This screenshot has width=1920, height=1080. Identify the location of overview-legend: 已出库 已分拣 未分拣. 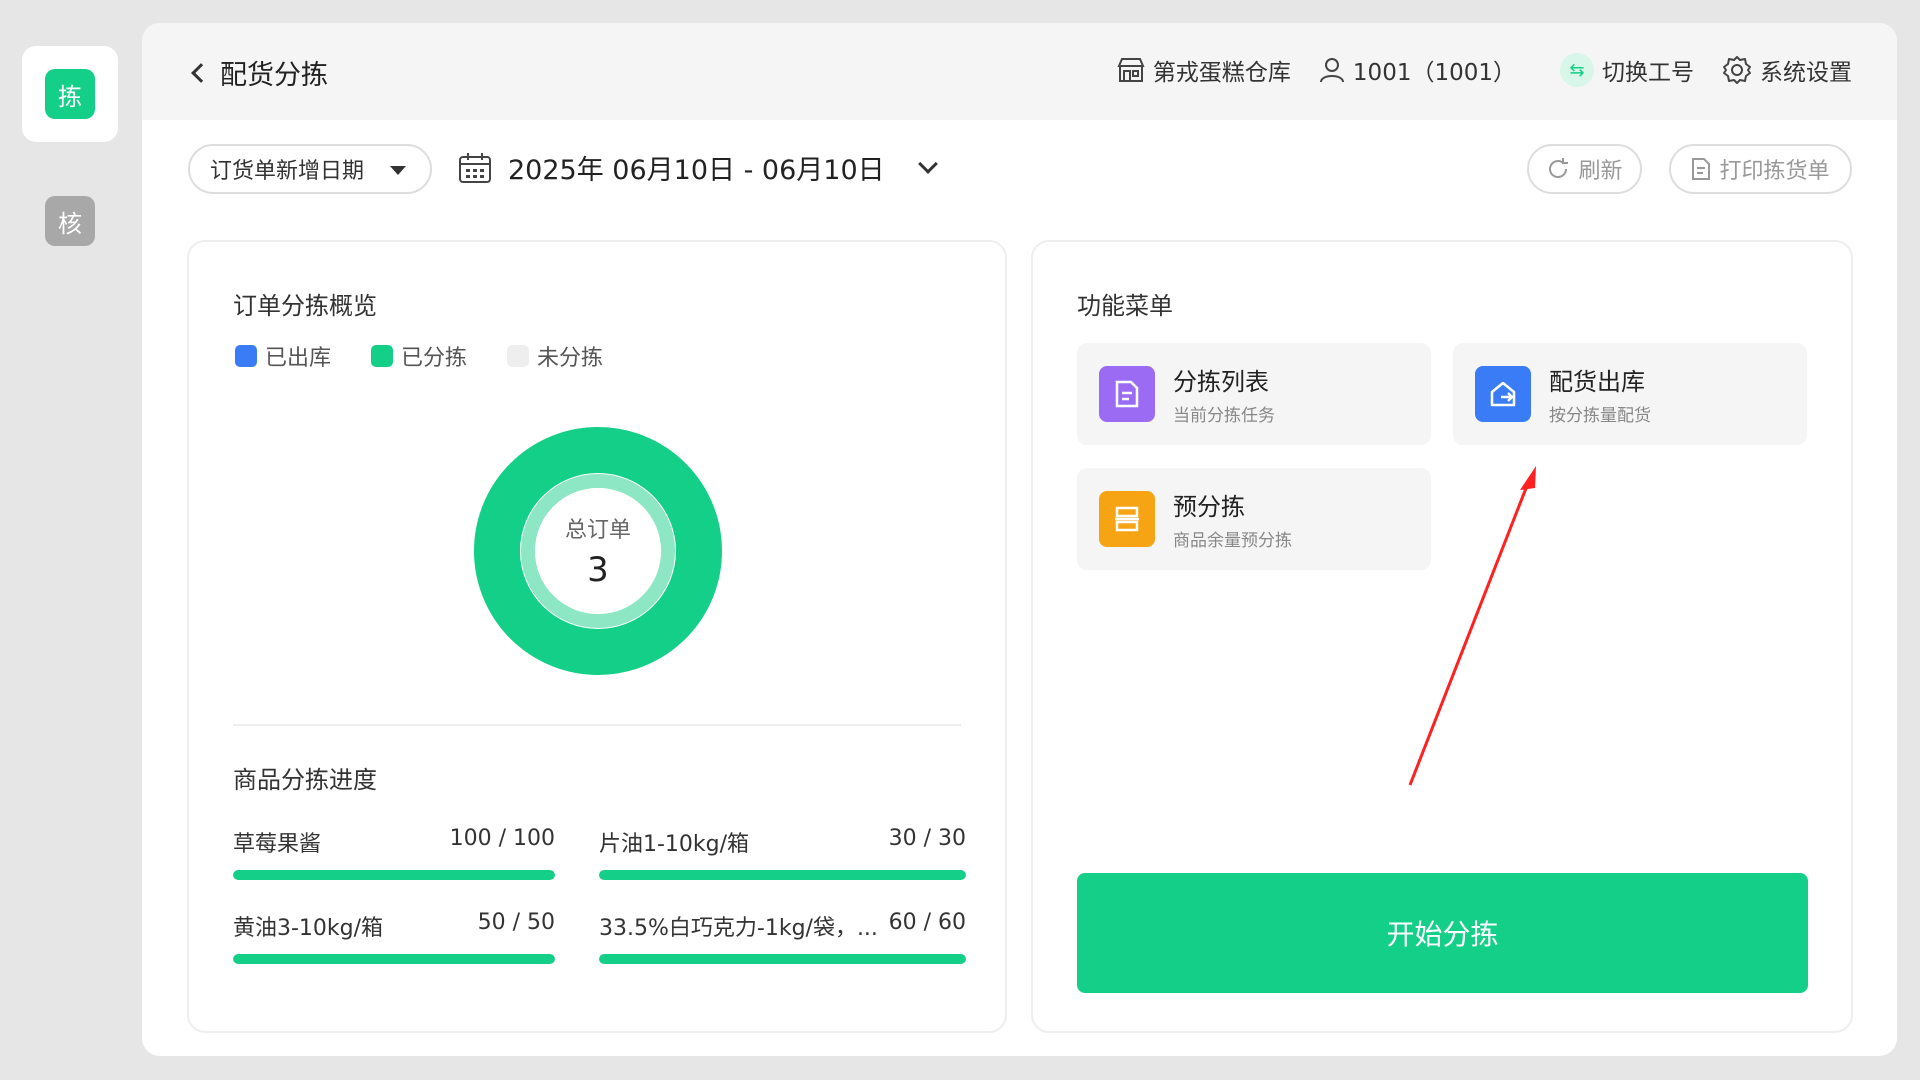
(419, 356).